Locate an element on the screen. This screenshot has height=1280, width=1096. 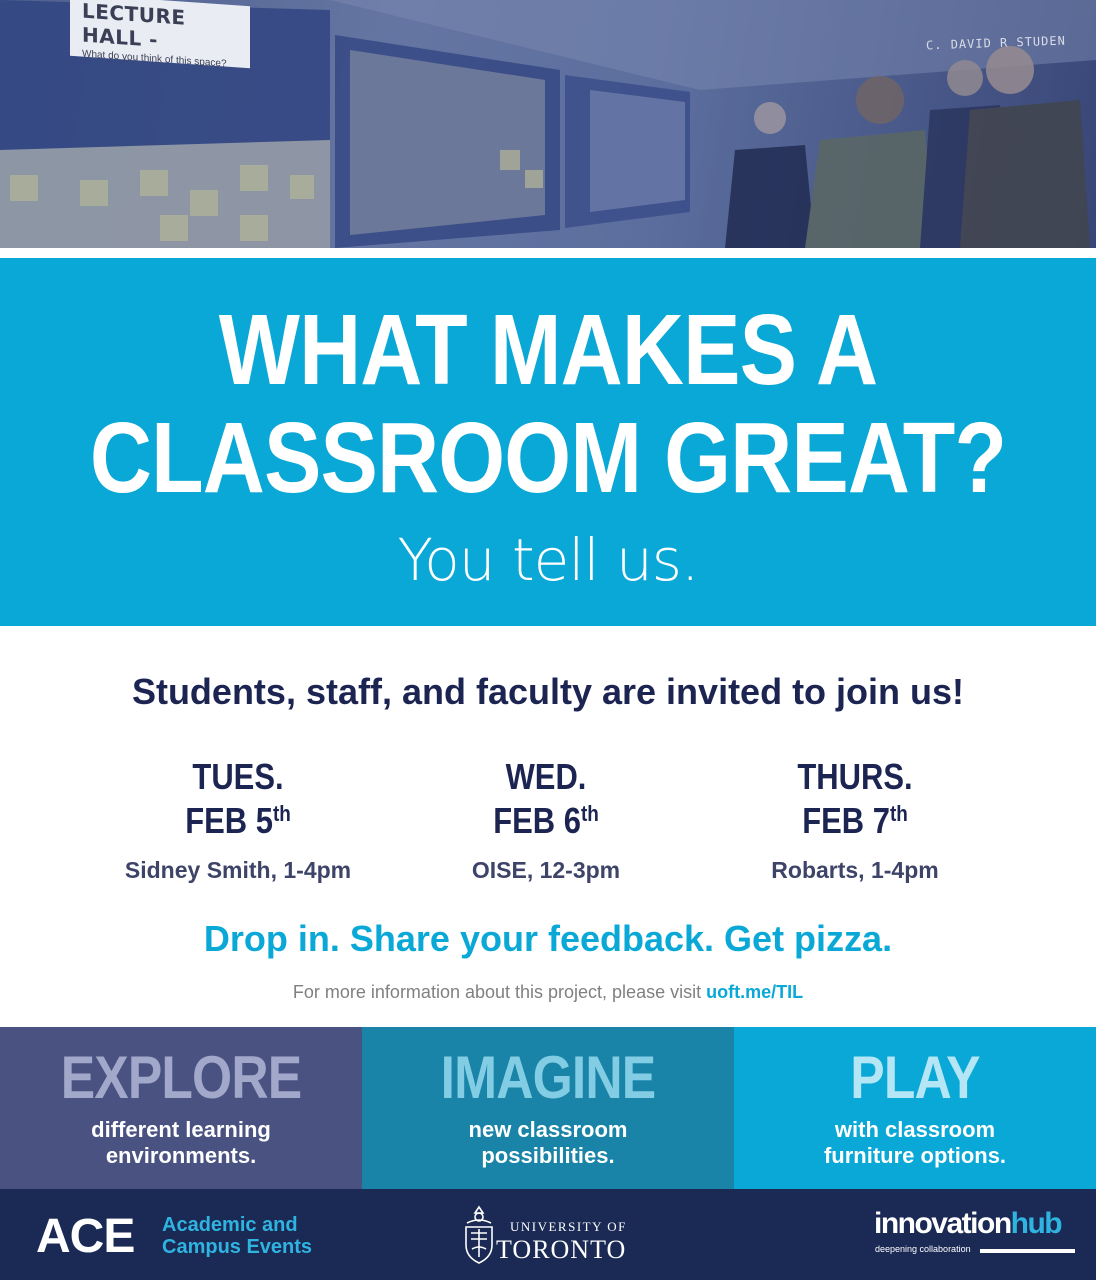
event-tues: TUES. FEB 5th Sidney Smith, 1-4pm is located at coordinates (238, 821).